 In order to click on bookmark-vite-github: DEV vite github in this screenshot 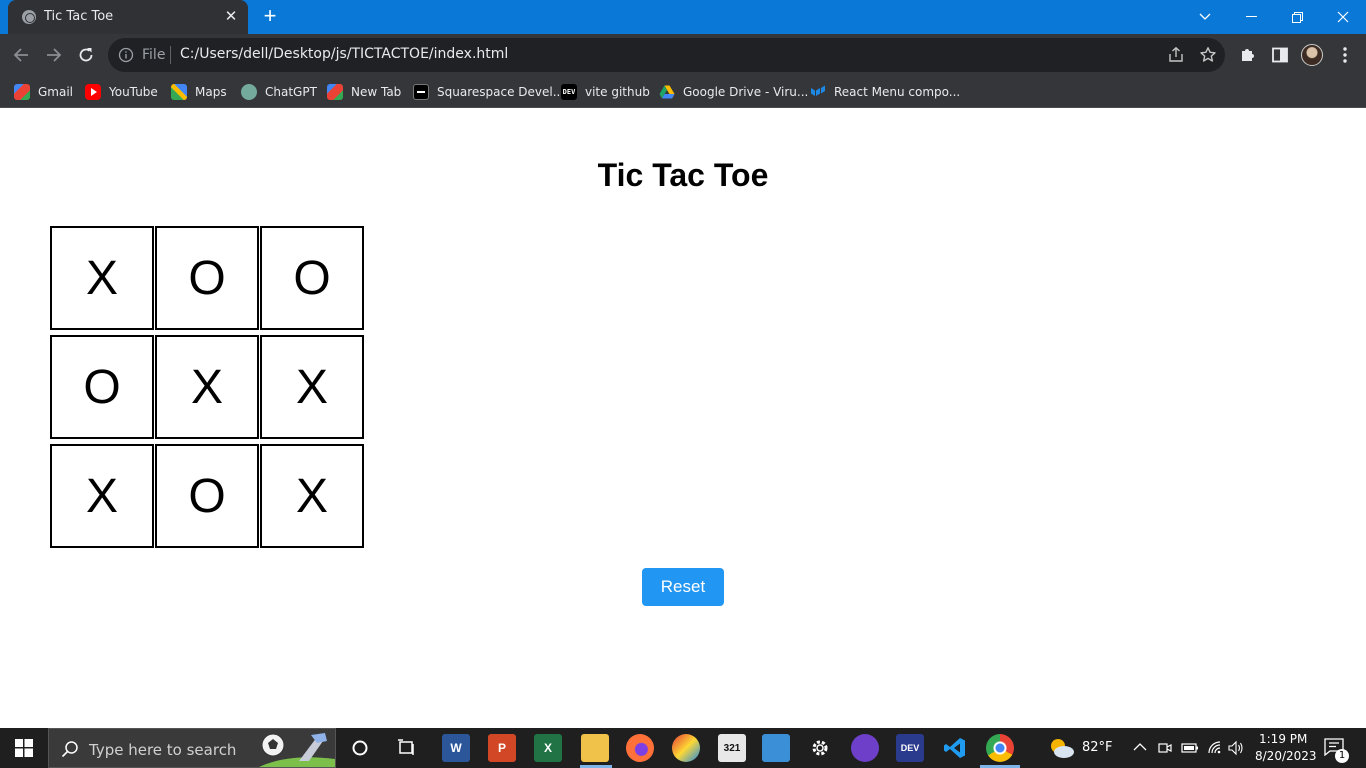, I will do `click(605, 92)`.